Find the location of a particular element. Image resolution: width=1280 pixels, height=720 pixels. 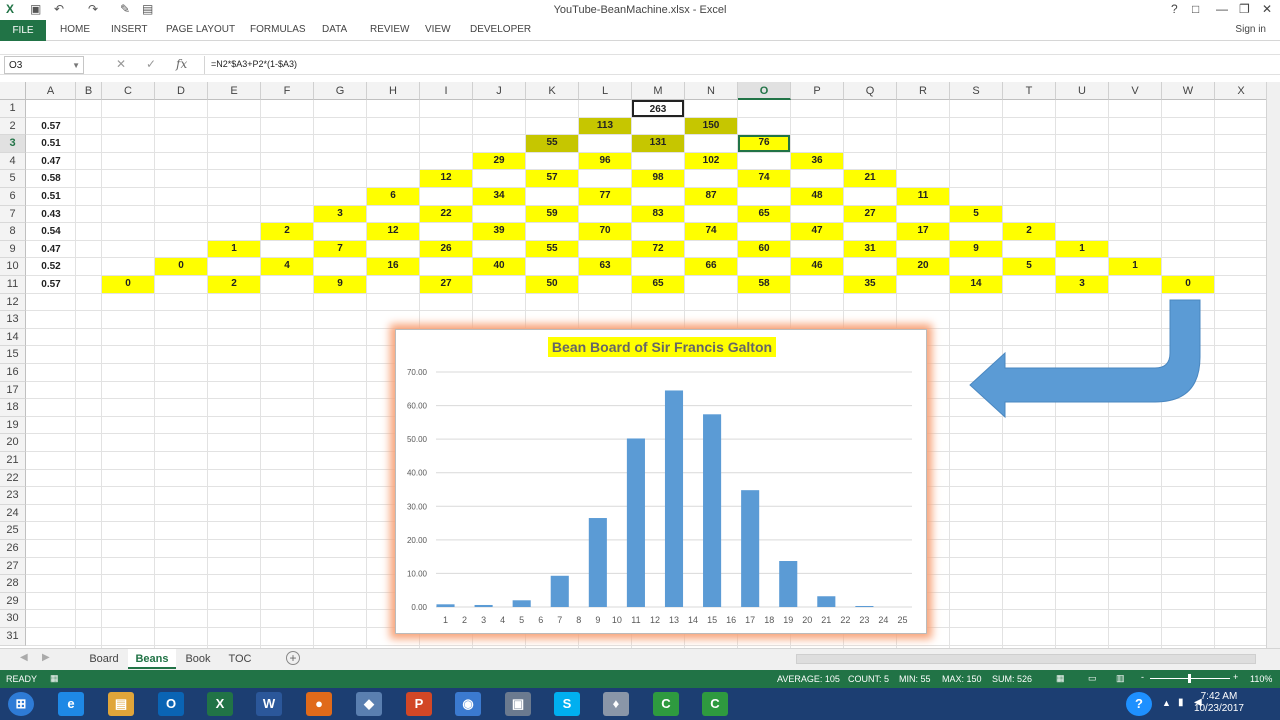

clock: 7:42 AM 10/23/2017 is located at coordinates (1219, 703).